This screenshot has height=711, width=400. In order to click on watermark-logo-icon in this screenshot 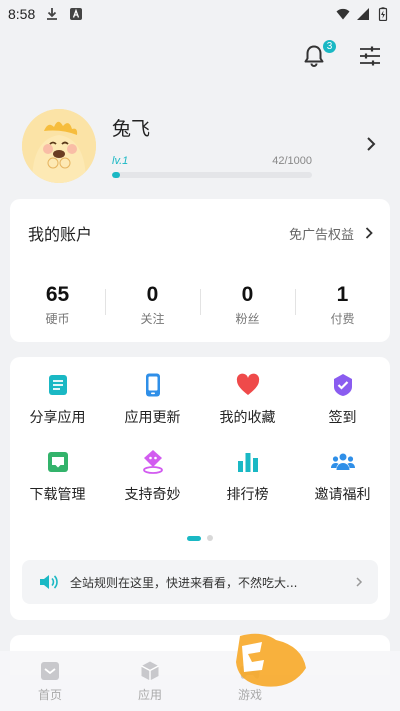, I will do `click(271, 660)`.